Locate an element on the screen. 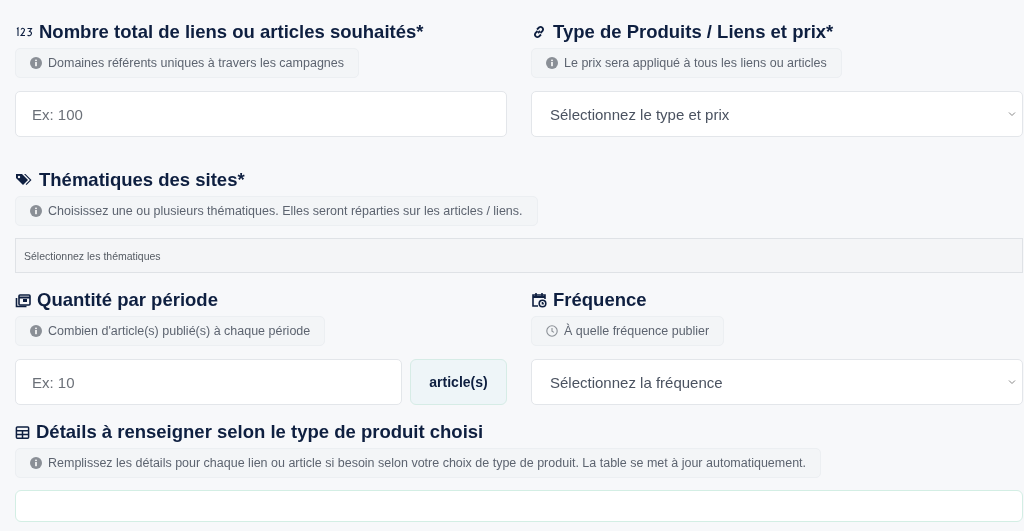 The image size is (1024, 531). section-heading: Détails à renseigner selon le type de produit choisi is located at coordinates (260, 432).